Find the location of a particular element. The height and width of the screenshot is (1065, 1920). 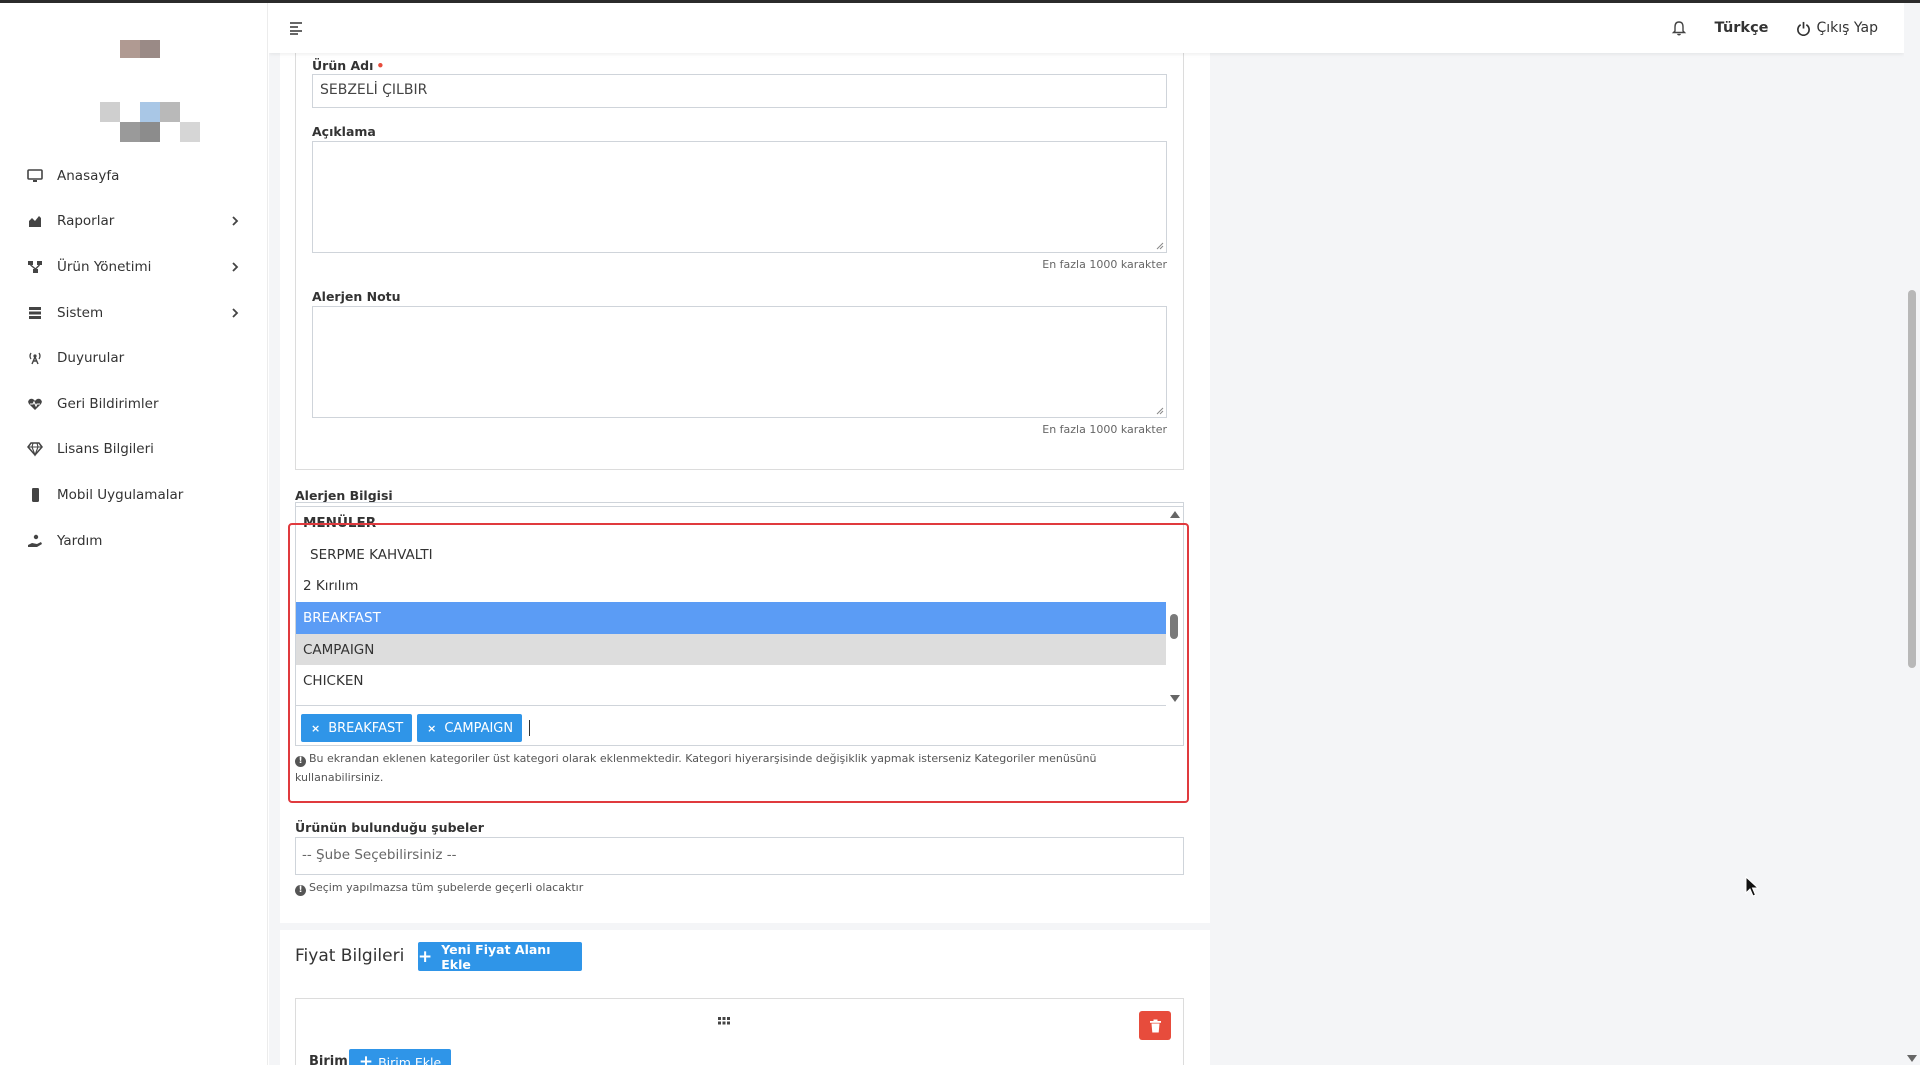

add-unit-button: + Birim Ekle is located at coordinates (400, 1057).